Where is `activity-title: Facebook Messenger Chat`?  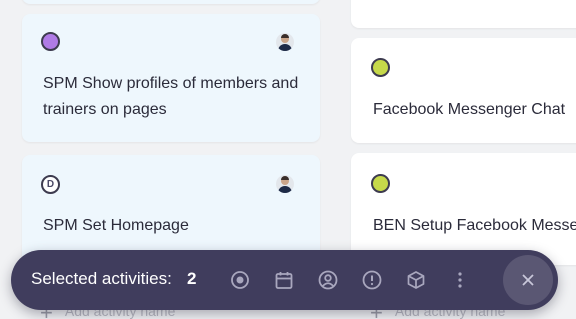
activity-title: Facebook Messenger Chat is located at coordinates (469, 109).